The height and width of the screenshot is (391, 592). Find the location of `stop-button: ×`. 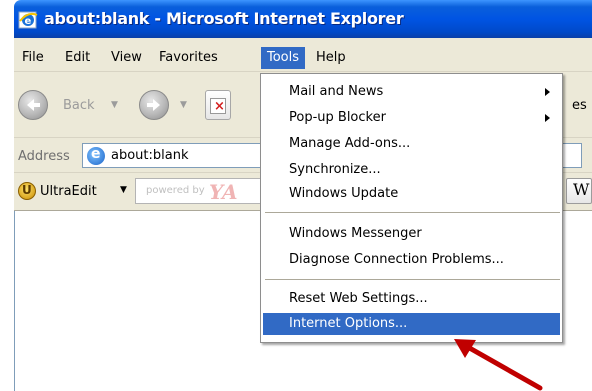

stop-button: × is located at coordinates (218, 105).